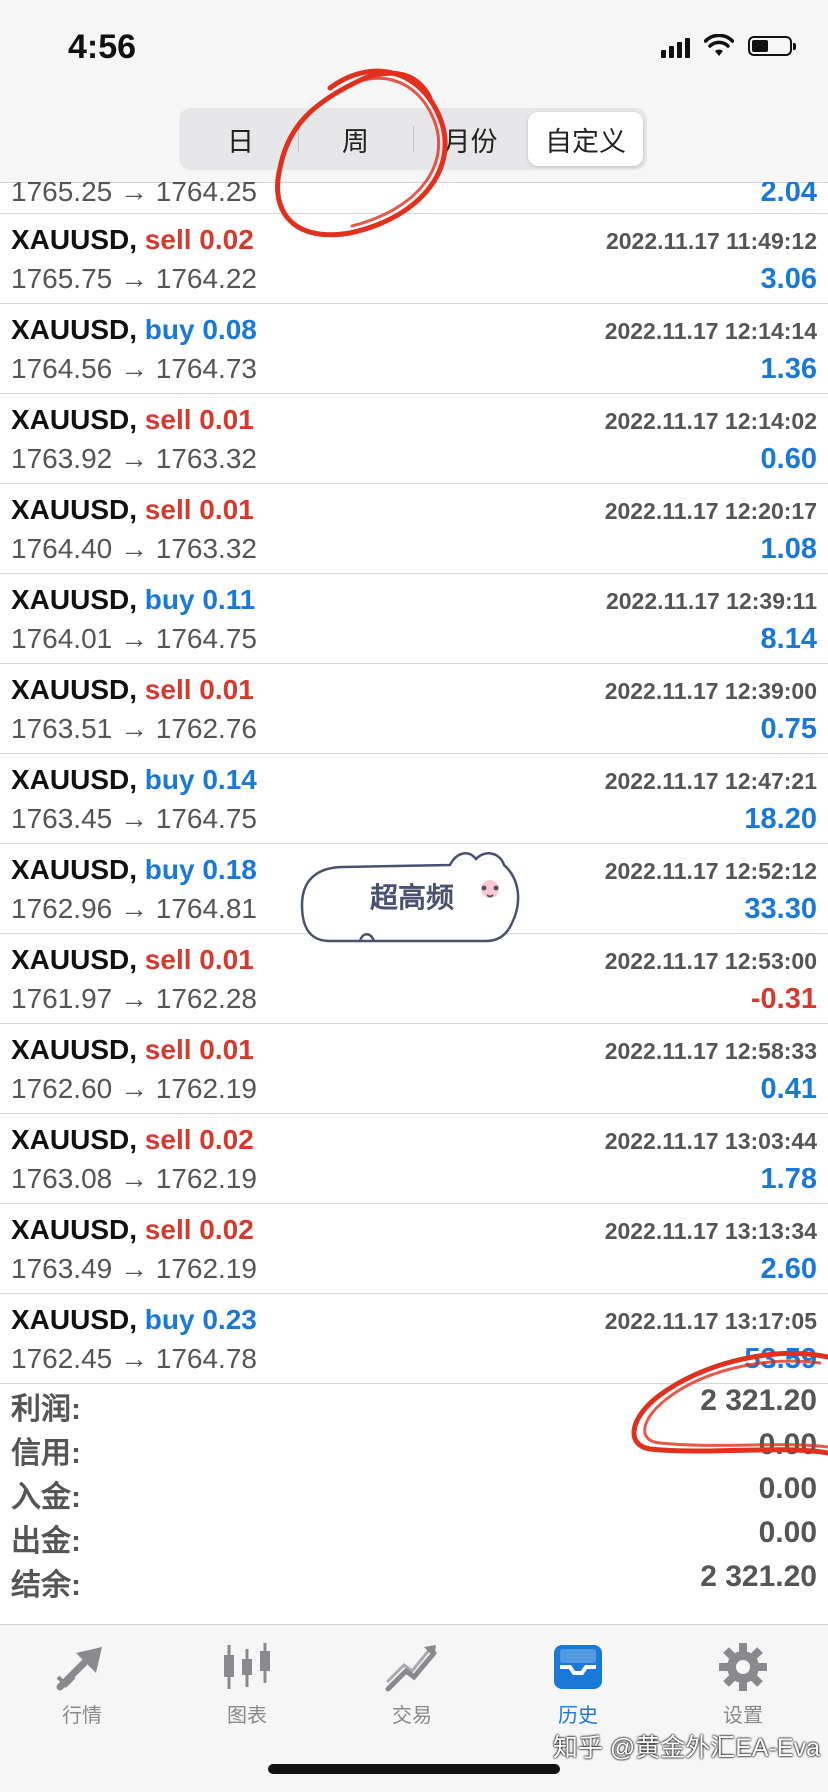 Image resolution: width=828 pixels, height=1792 pixels. Describe the element at coordinates (710, 691) in the screenshot. I see `trade-time: 2022.11.17 12:39:00` at that location.